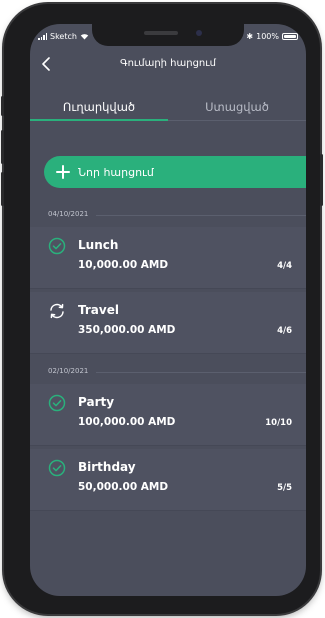 The width and height of the screenshot is (325, 618). Describe the element at coordinates (98, 310) in the screenshot. I see `request-name: Travel` at that location.